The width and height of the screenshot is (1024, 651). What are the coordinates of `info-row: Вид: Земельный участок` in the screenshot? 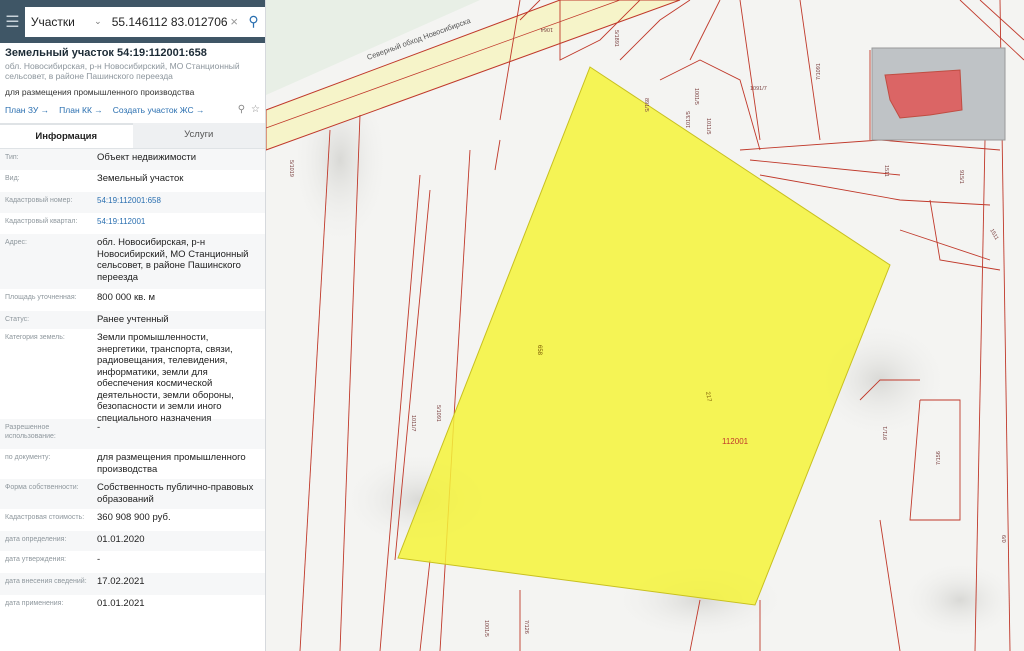 It's located at (132, 181).